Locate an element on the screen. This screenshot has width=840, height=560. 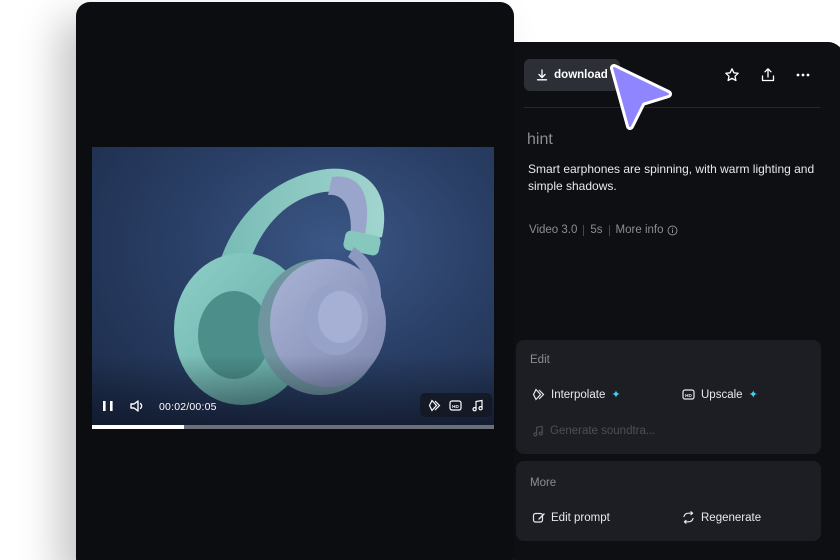
ellipsis-icon is located at coordinates (803, 75).